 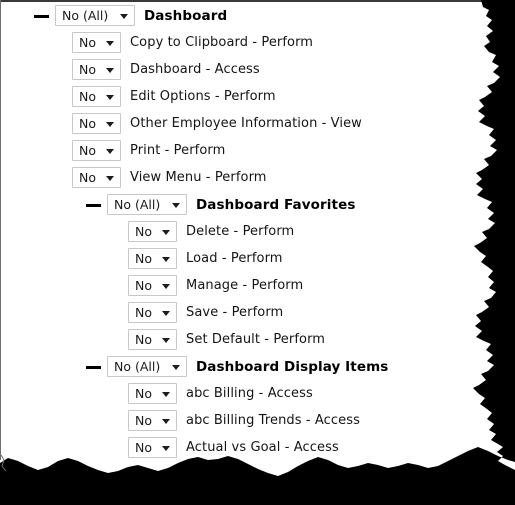 I want to click on tree-item-label: View Menu - Perform, so click(x=198, y=177).